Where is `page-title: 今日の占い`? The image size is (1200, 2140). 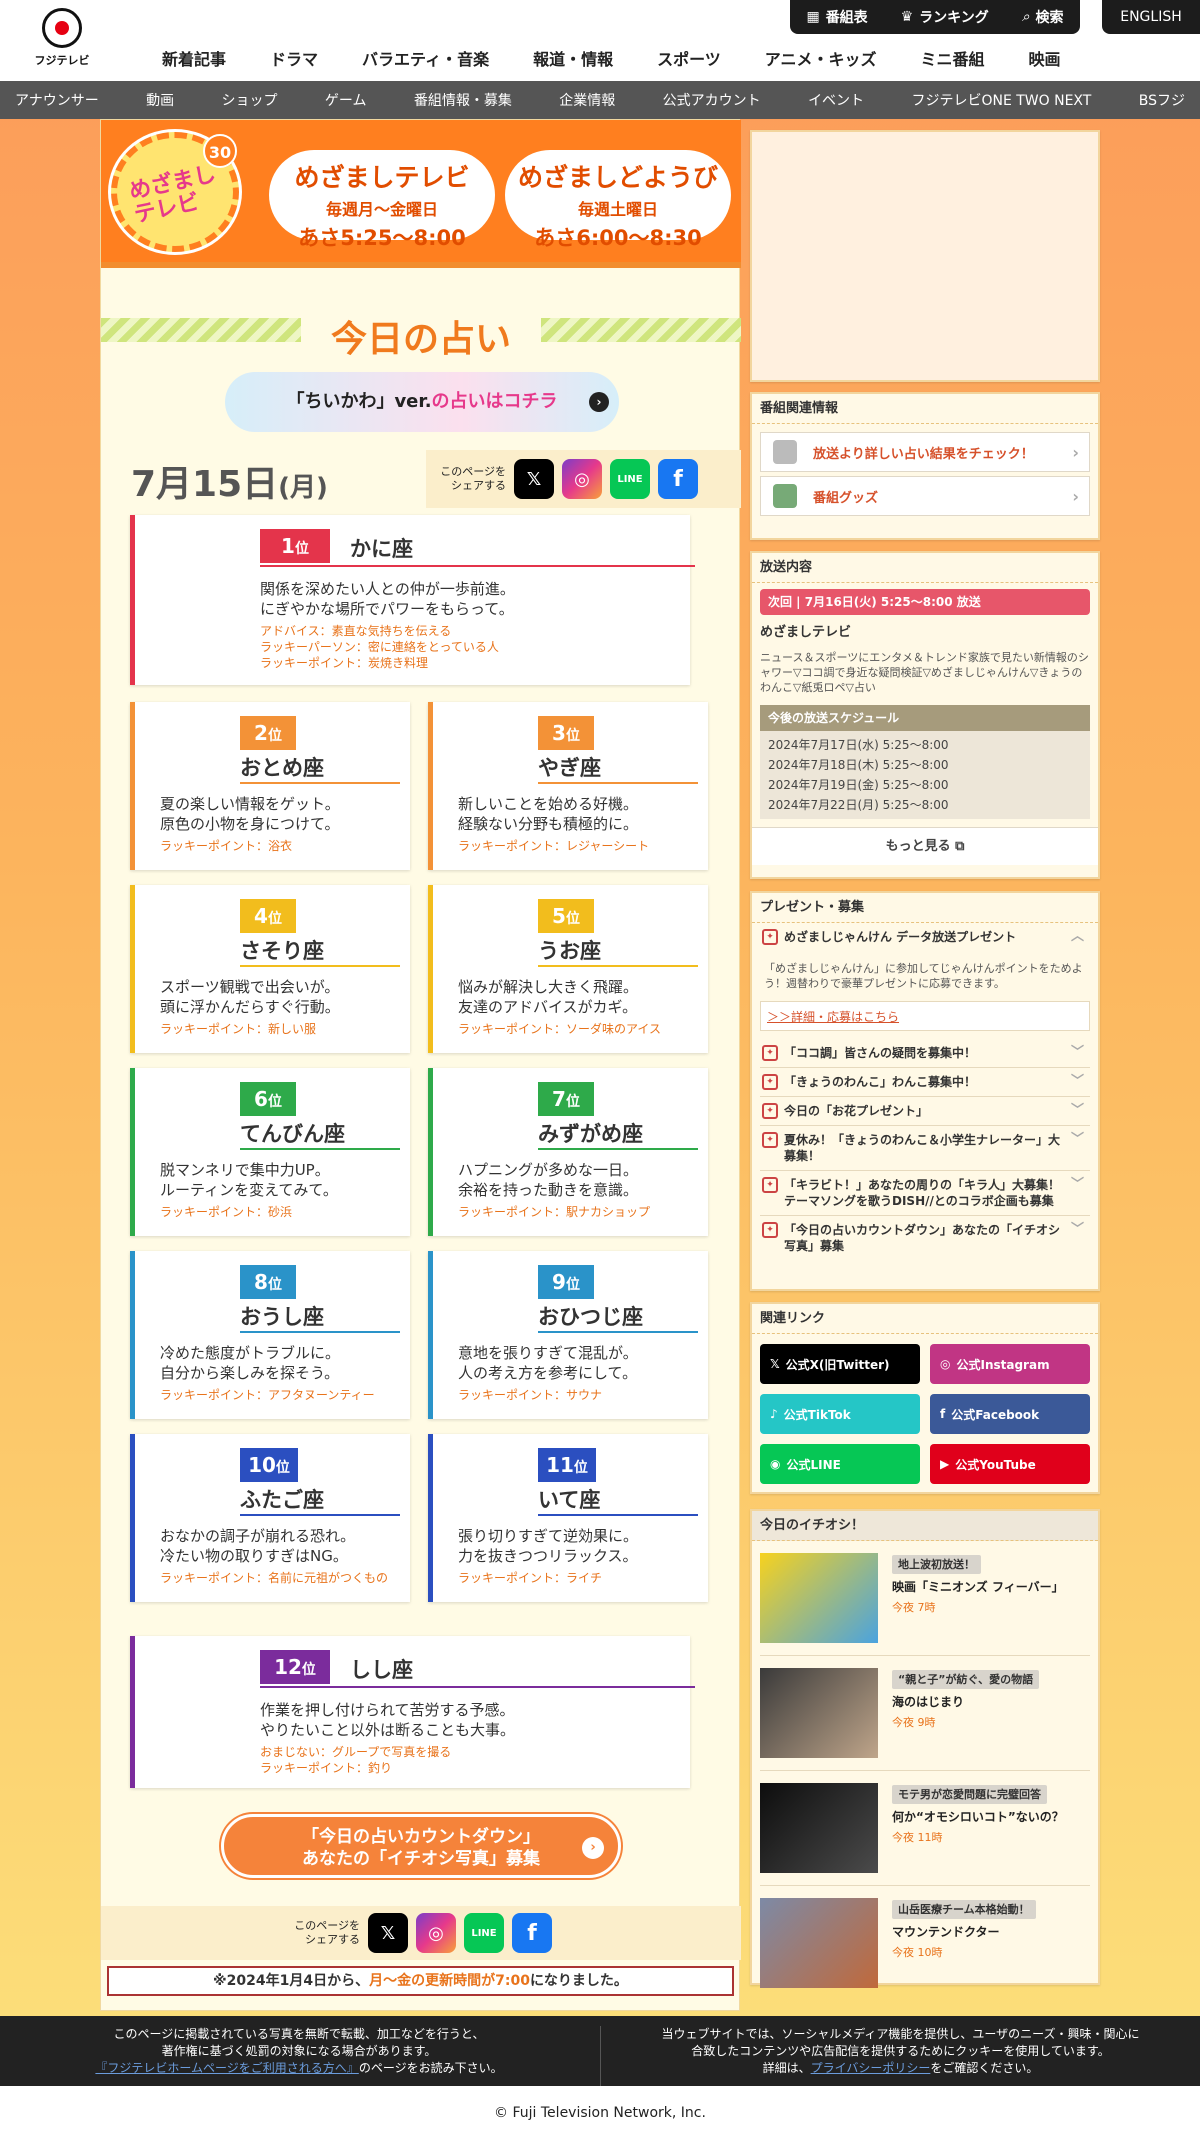 page-title: 今日の占い is located at coordinates (420, 339).